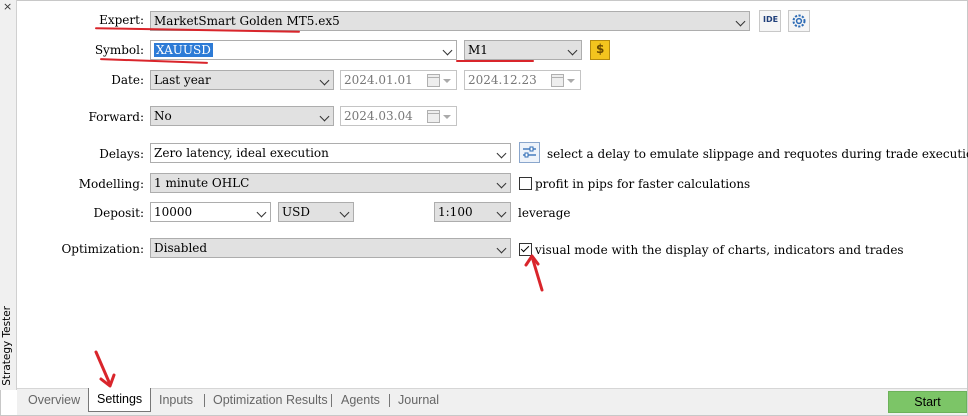 The image size is (968, 416). I want to click on leverage-select: 1:100, so click(472, 212).